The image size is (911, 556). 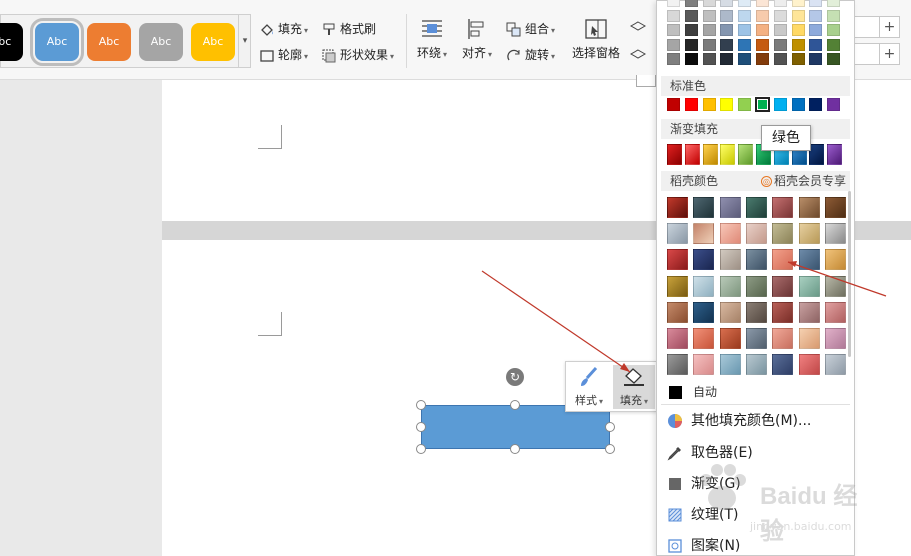 I want to click on height-spinner: +, so click(x=876, y=27).